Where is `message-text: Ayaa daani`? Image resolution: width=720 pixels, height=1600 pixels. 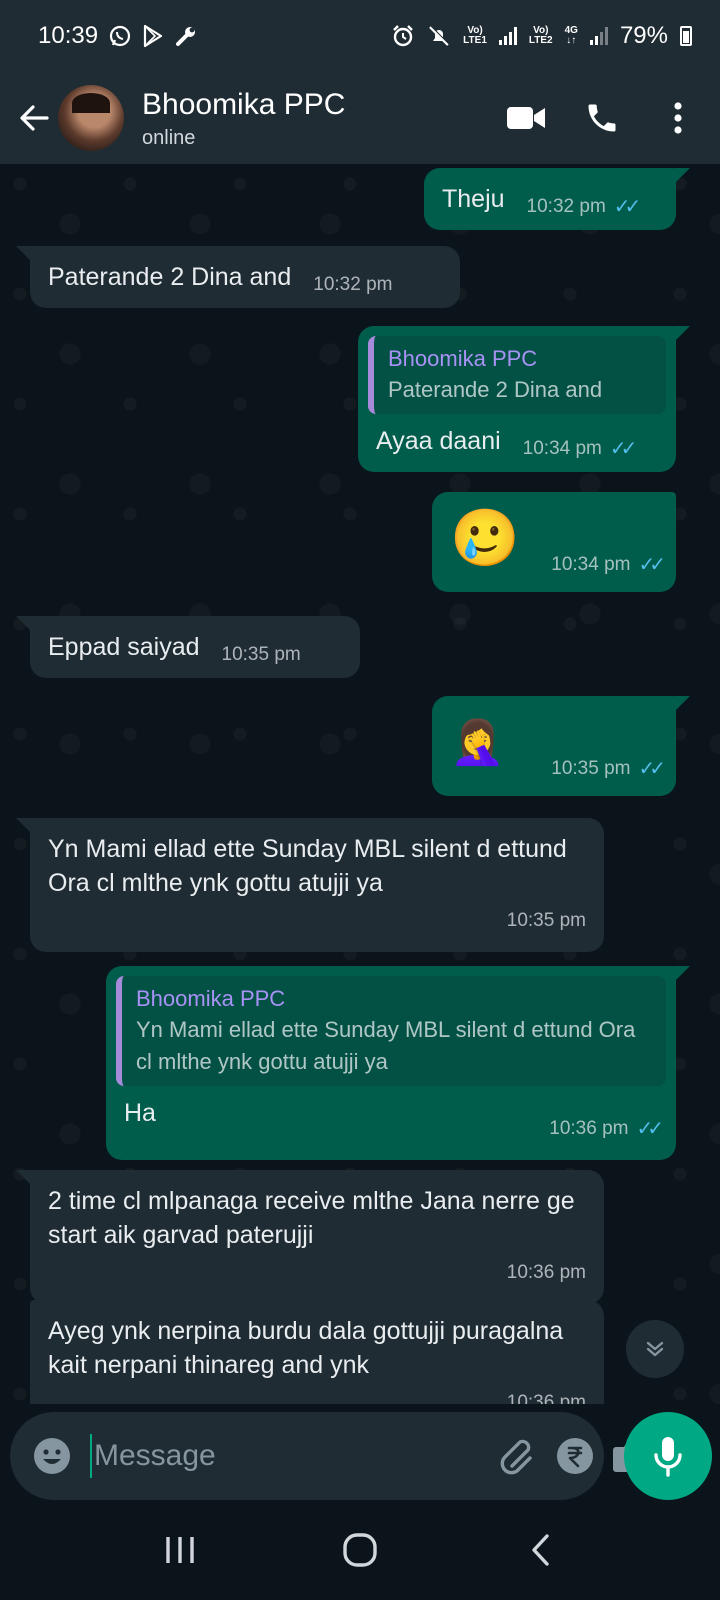
message-text: Ayaa daani is located at coordinates (438, 441).